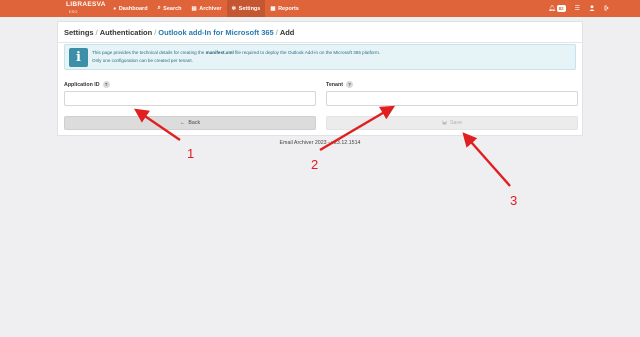 This screenshot has width=640, height=337. Describe the element at coordinates (78, 57) in the screenshot. I see `info-icon: i` at that location.